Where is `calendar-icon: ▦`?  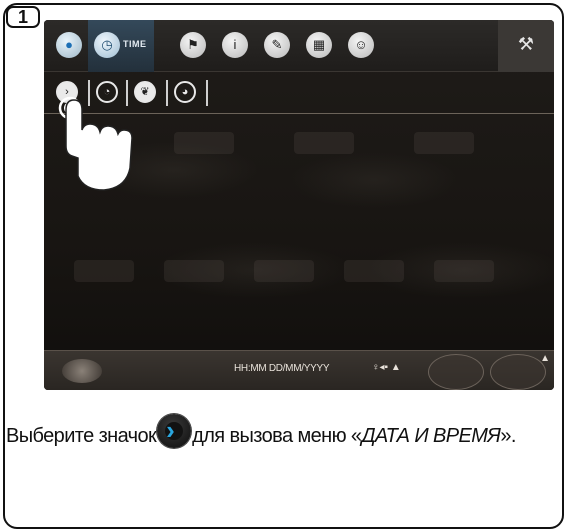
calendar-icon: ▦ is located at coordinates (319, 45).